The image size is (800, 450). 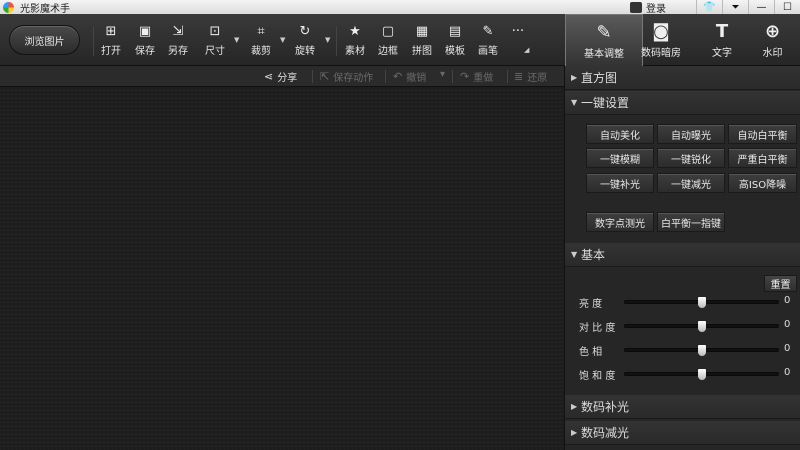 What do you see at coordinates (691, 158) in the screenshot?
I see `one-click-sharpen-button: 一键锐化` at bounding box center [691, 158].